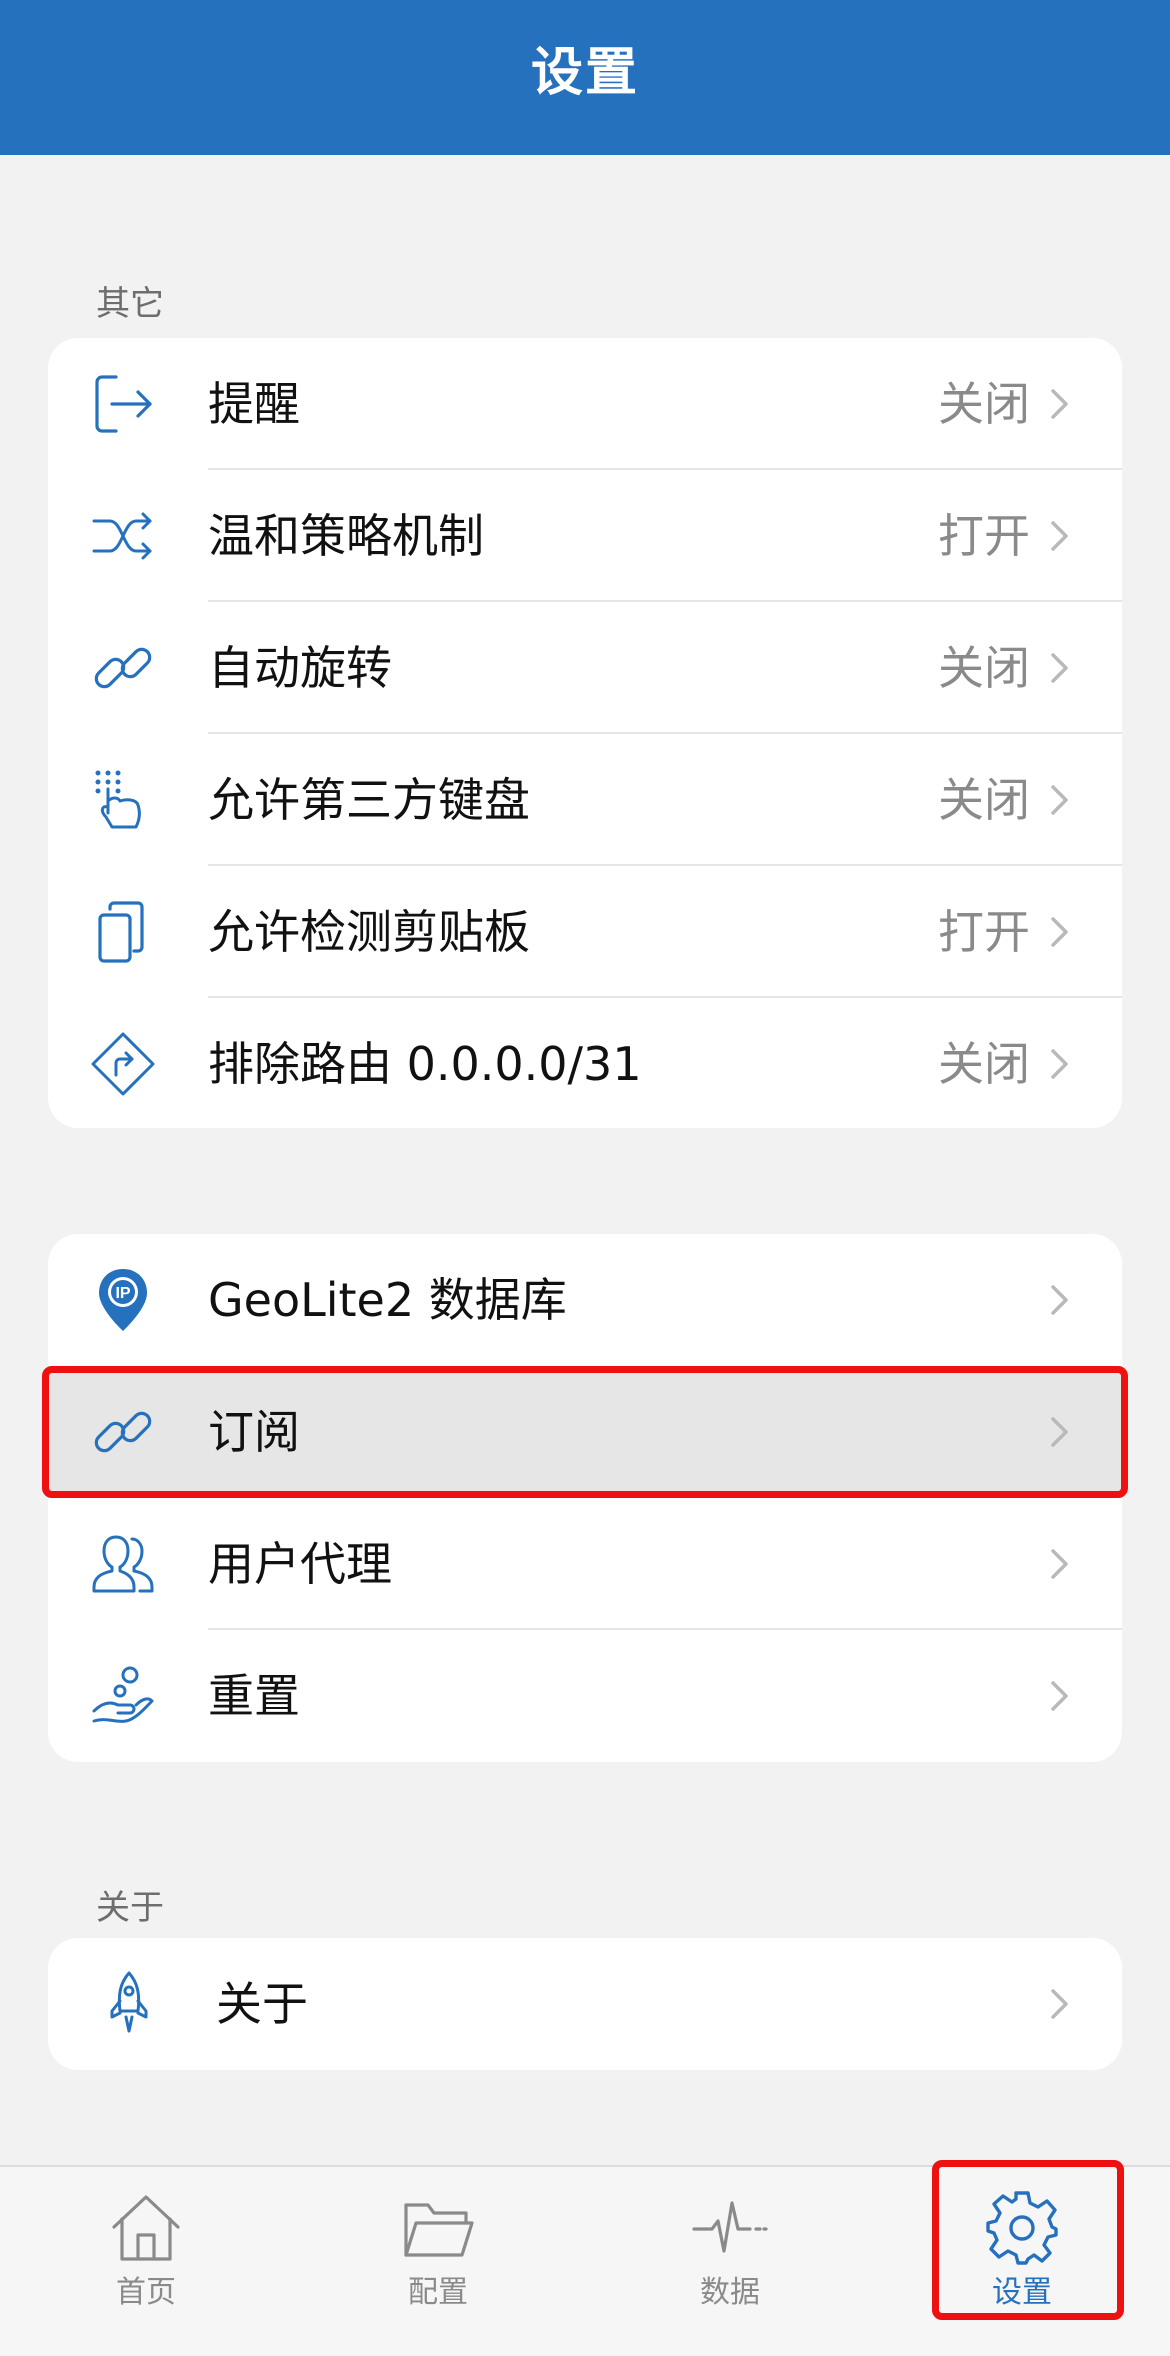  I want to click on navigation-bar: 设置, so click(585, 77).